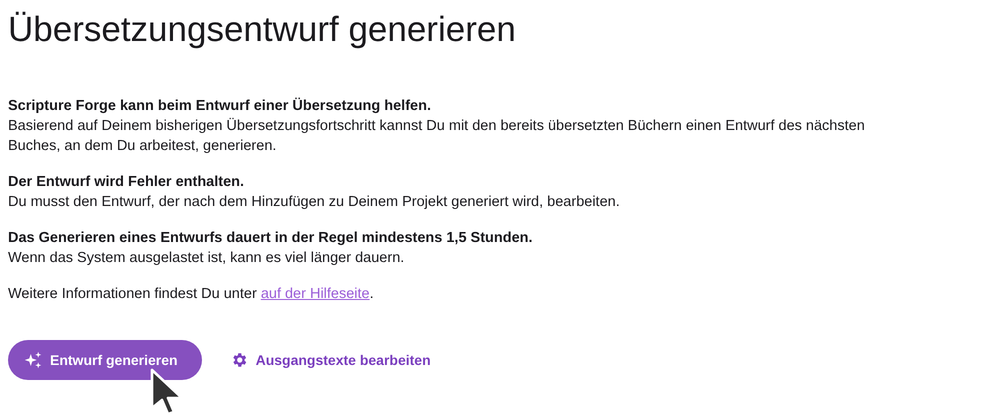 The width and height of the screenshot is (1000, 420). Describe the element at coordinates (315, 294) in the screenshot. I see `help-link: auf der Hilfeseite` at that location.